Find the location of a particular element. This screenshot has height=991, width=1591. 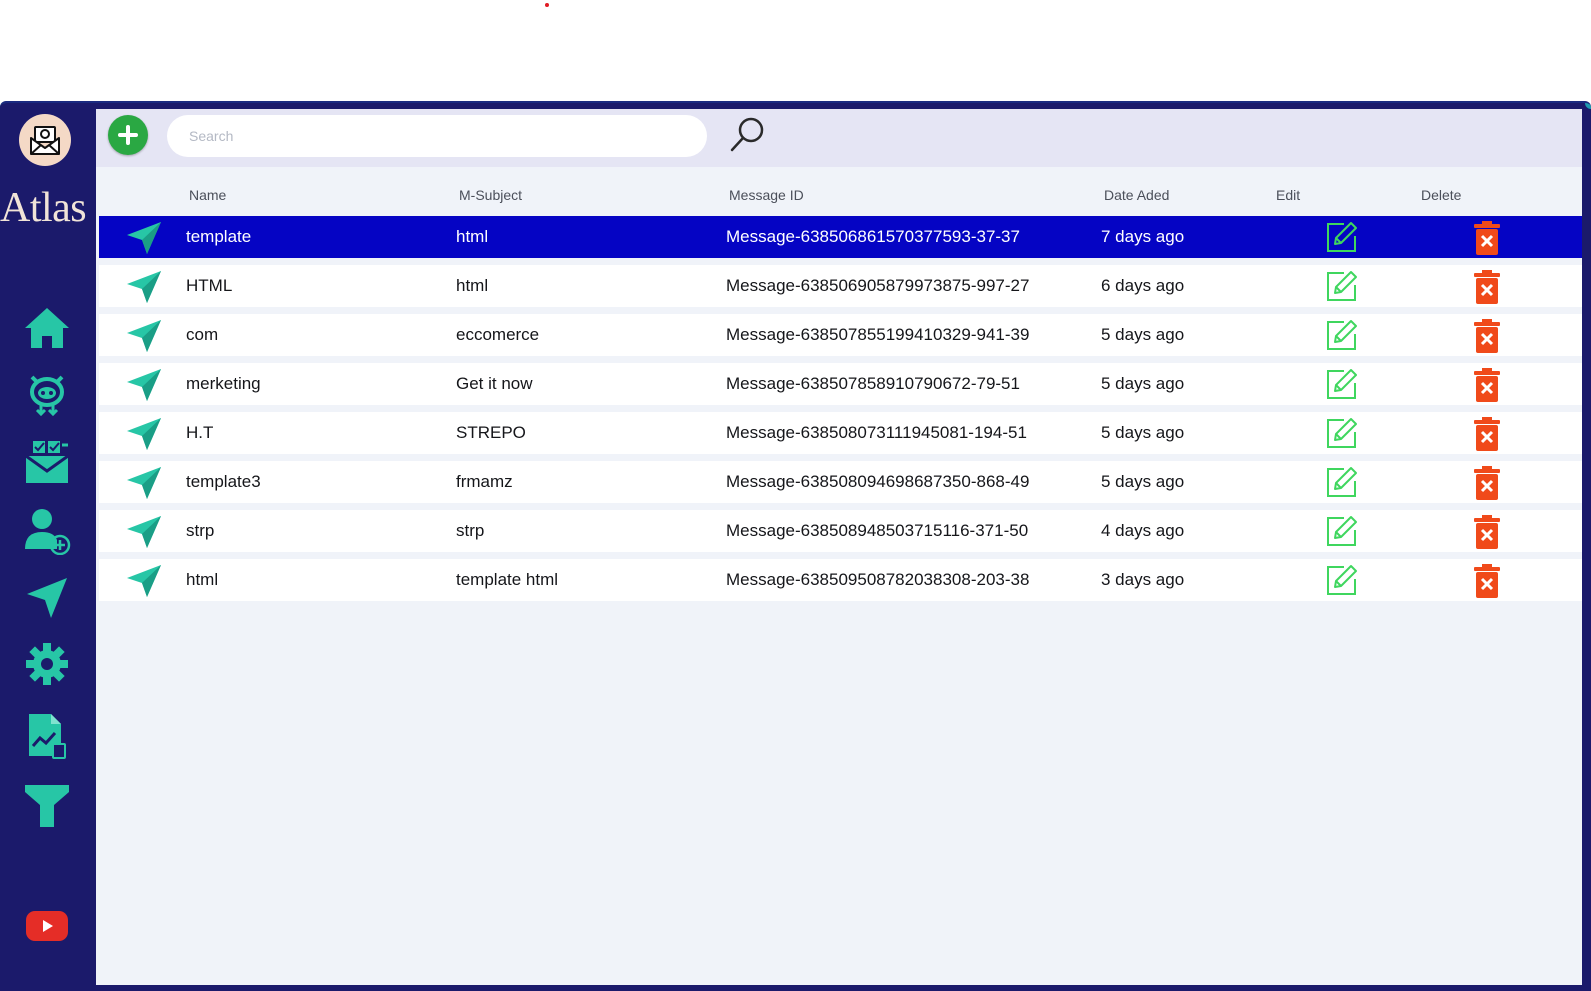

sidebar-item-bot is located at coordinates (47, 394).